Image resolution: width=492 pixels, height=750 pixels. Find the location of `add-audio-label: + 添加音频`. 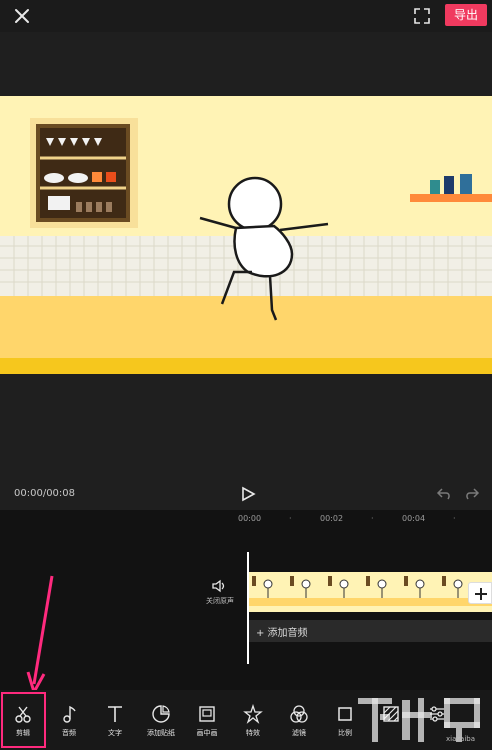

add-audio-label: + 添加音频 is located at coordinates (282, 633).